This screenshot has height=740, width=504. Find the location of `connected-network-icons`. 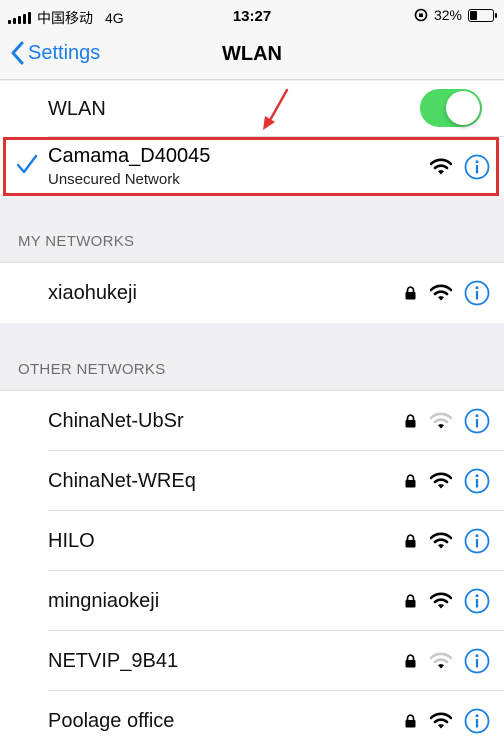

connected-network-icons is located at coordinates (460, 167).